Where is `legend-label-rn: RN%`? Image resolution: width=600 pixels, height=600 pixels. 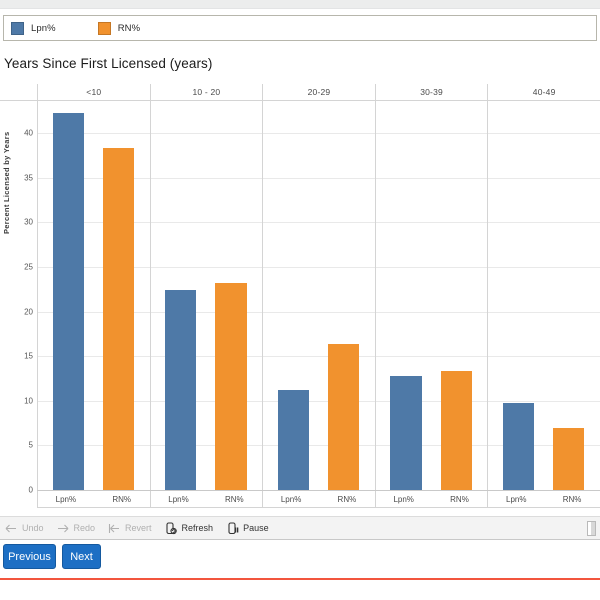 legend-label-rn: RN% is located at coordinates (129, 28).